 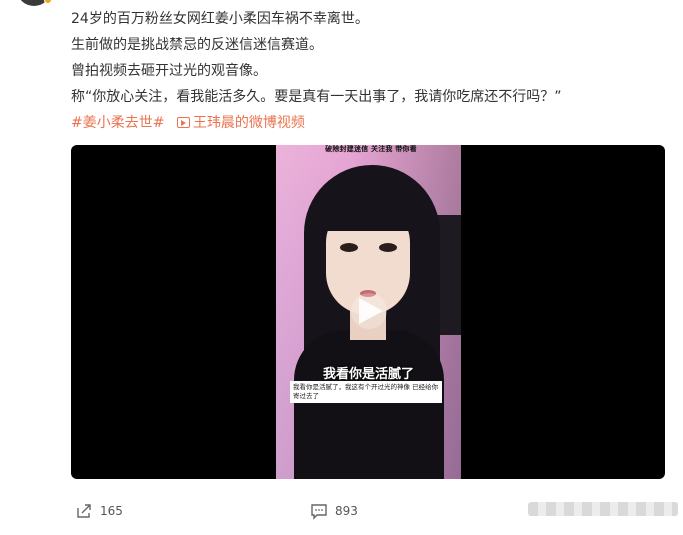 What do you see at coordinates (369, 404) in the screenshot?
I see `video-person-body` at bounding box center [369, 404].